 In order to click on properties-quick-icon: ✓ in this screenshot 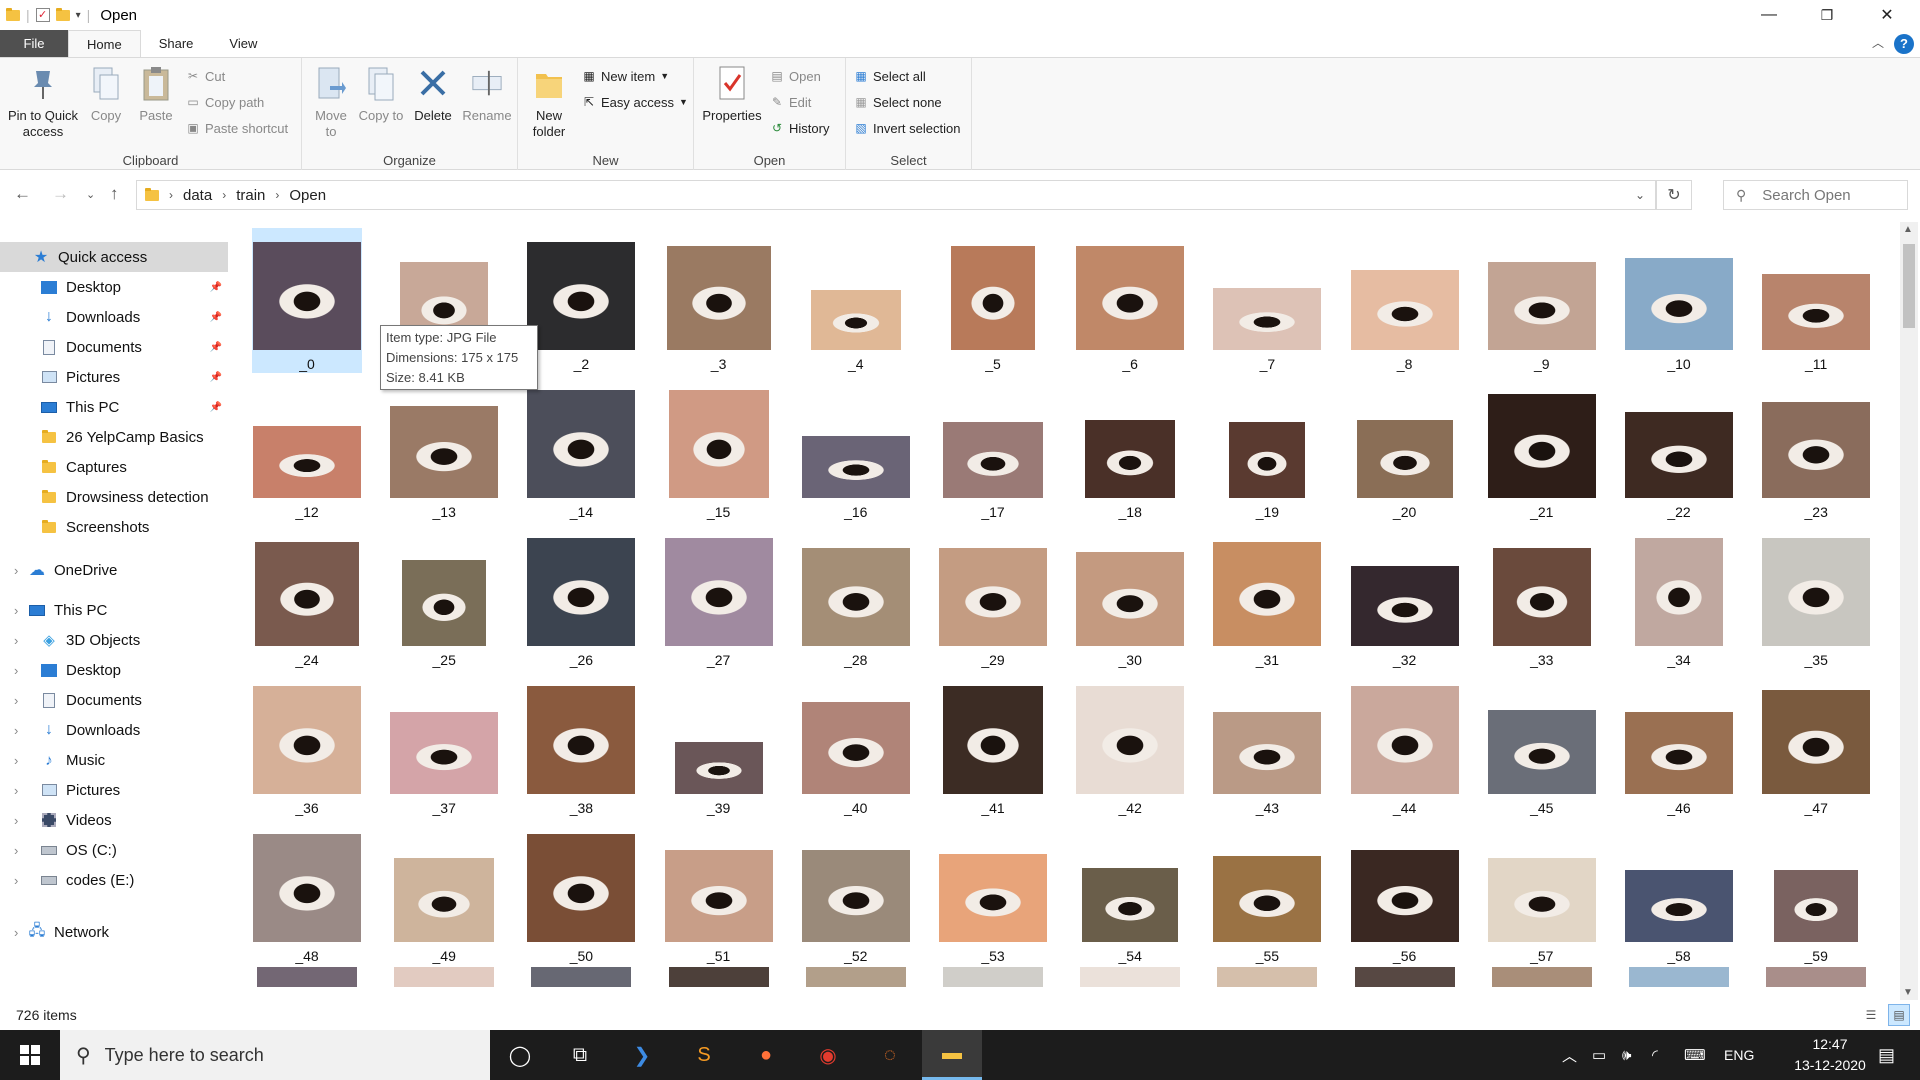, I will do `click(42, 15)`.